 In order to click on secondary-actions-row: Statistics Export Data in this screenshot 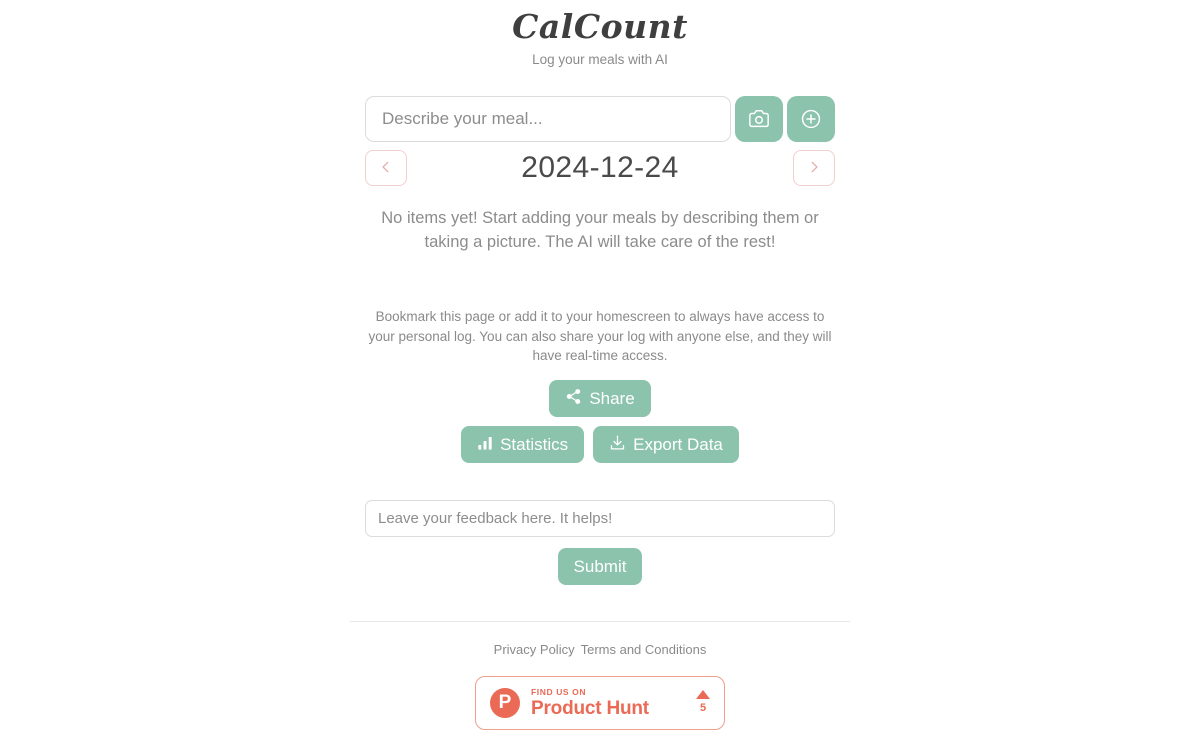, I will do `click(600, 444)`.